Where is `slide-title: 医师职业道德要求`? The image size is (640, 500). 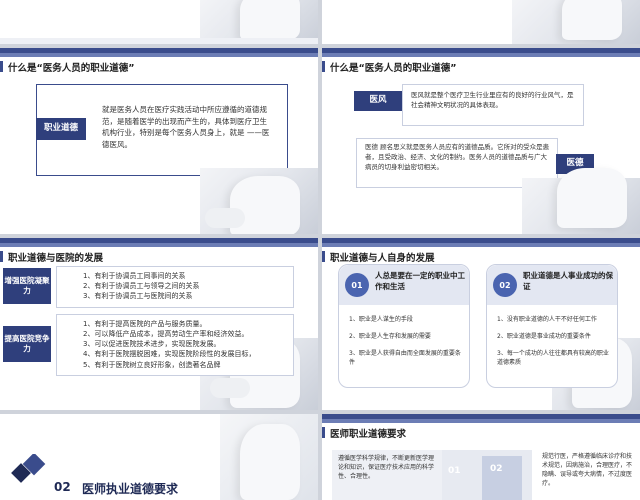
slide-title: 医师职业道德要求 is located at coordinates (364, 433).